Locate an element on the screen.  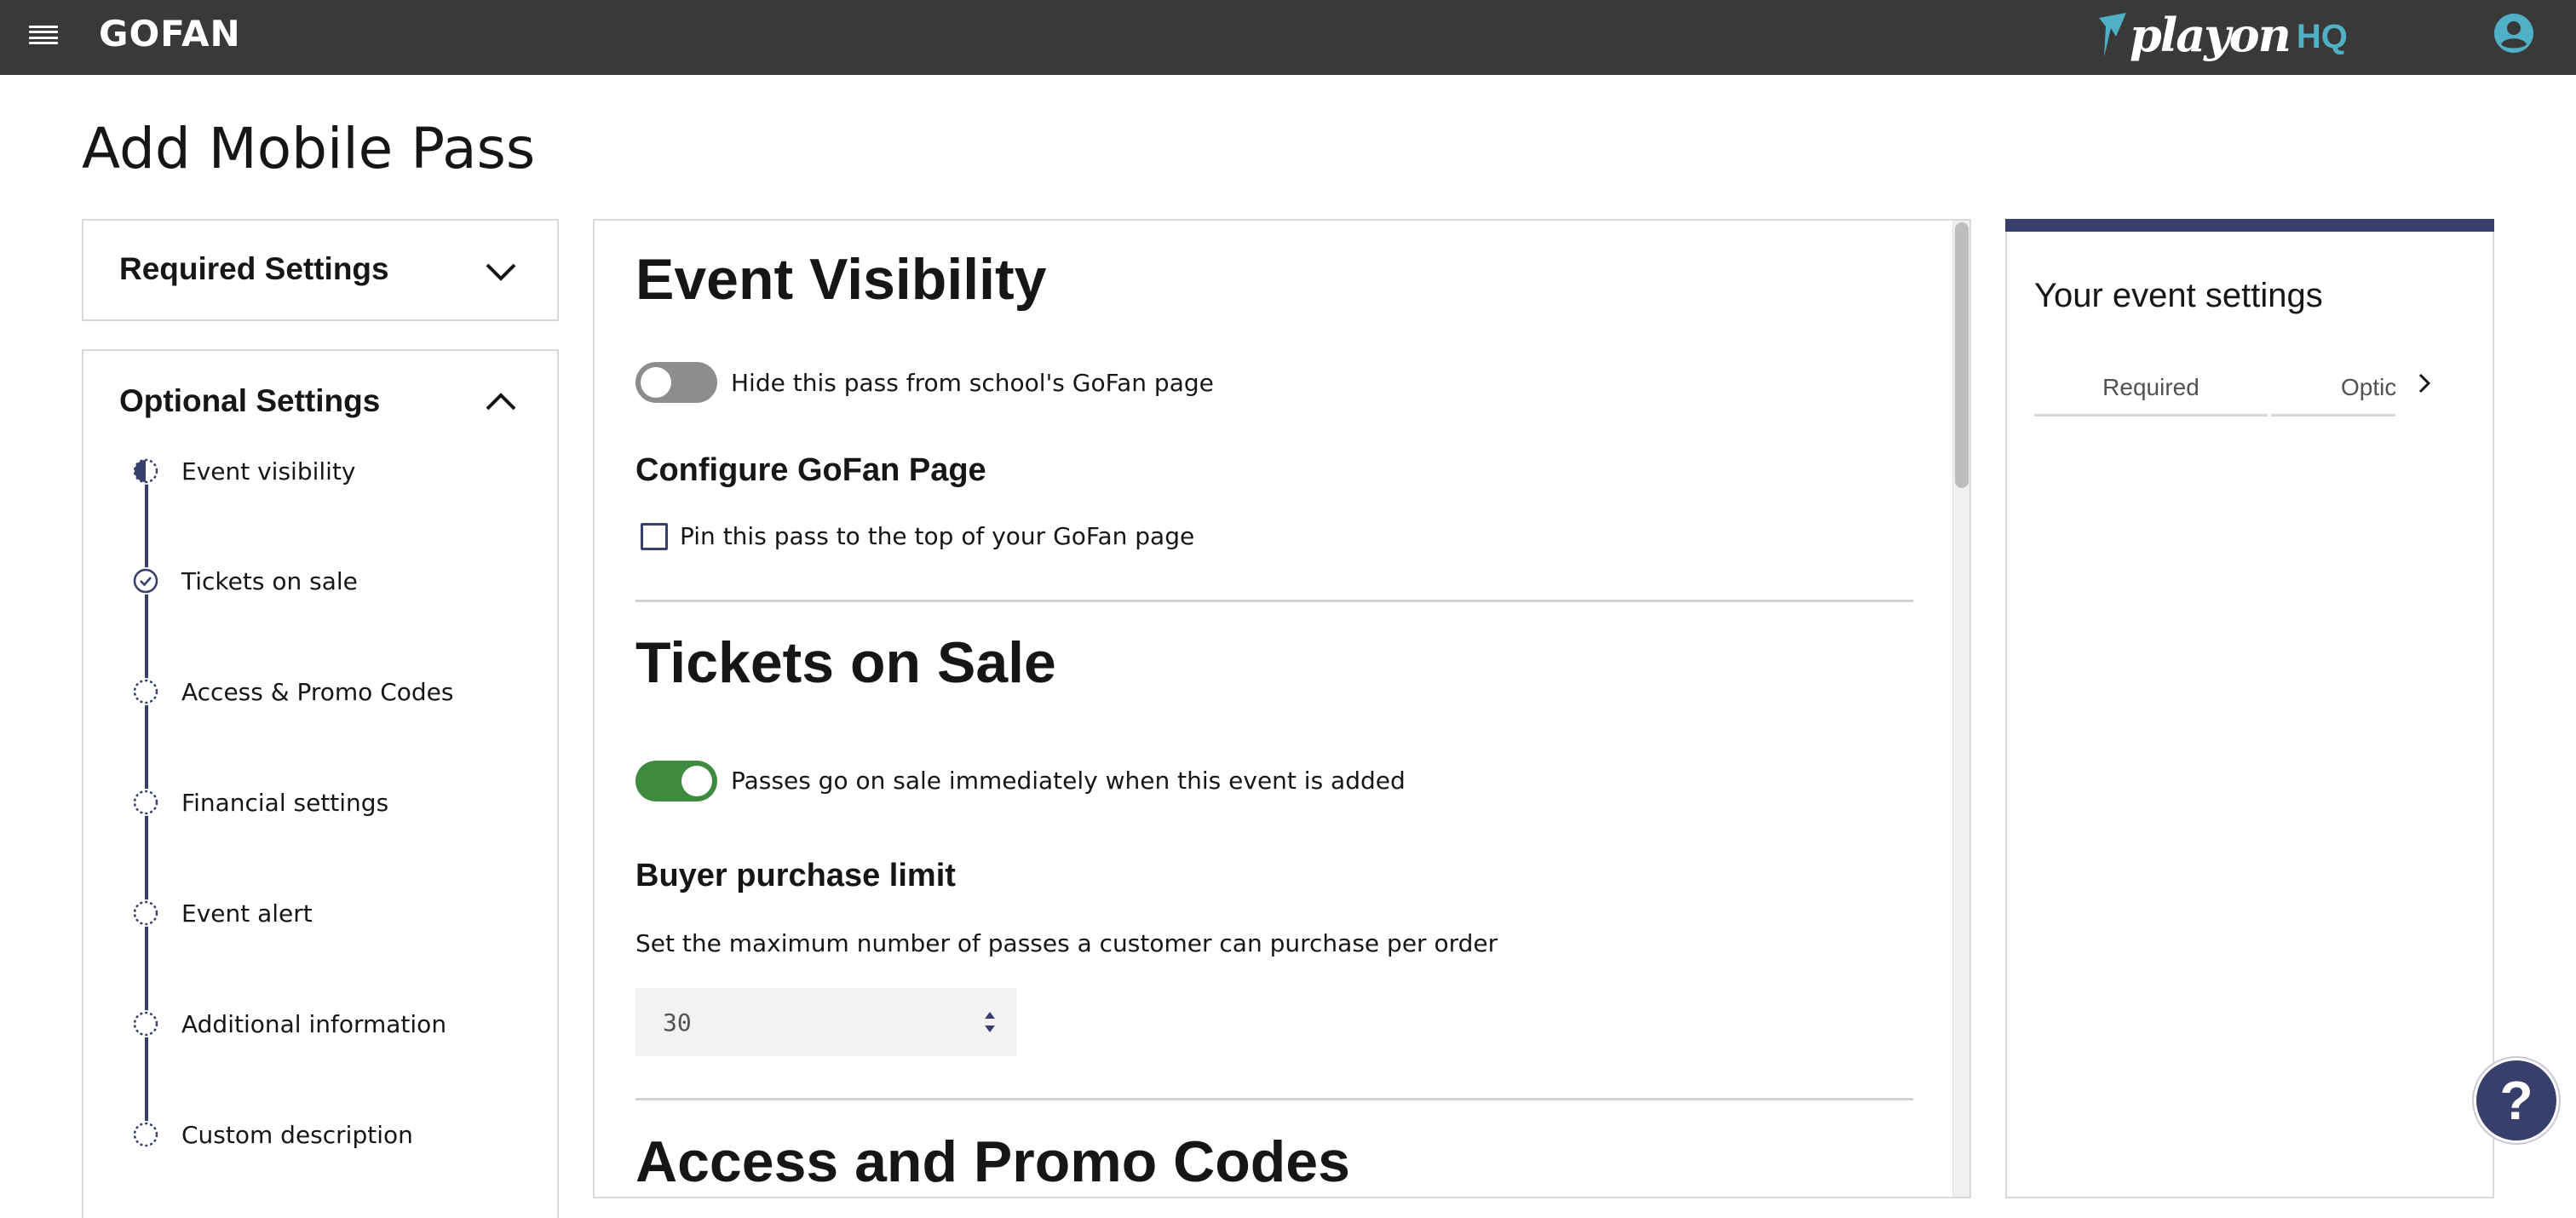
chevron-right-icon is located at coordinates (2425, 383).